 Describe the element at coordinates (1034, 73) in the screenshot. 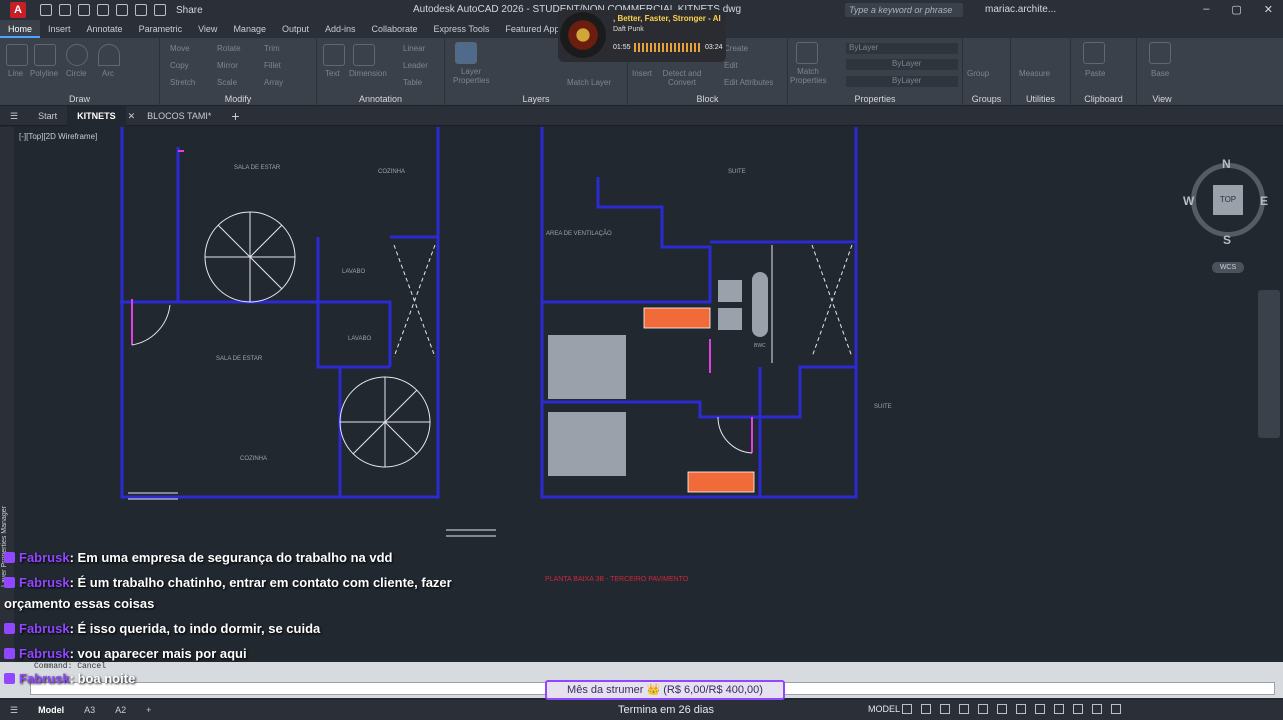

I see `measure-button: Measure` at that location.